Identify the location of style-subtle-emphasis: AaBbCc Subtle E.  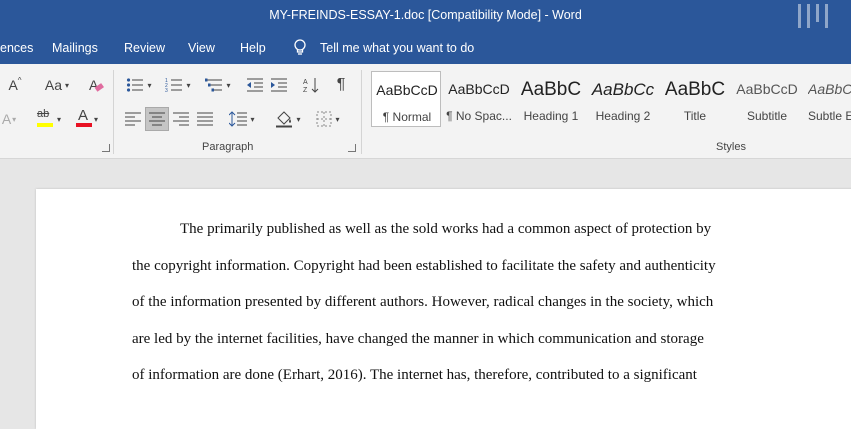
(827, 99).